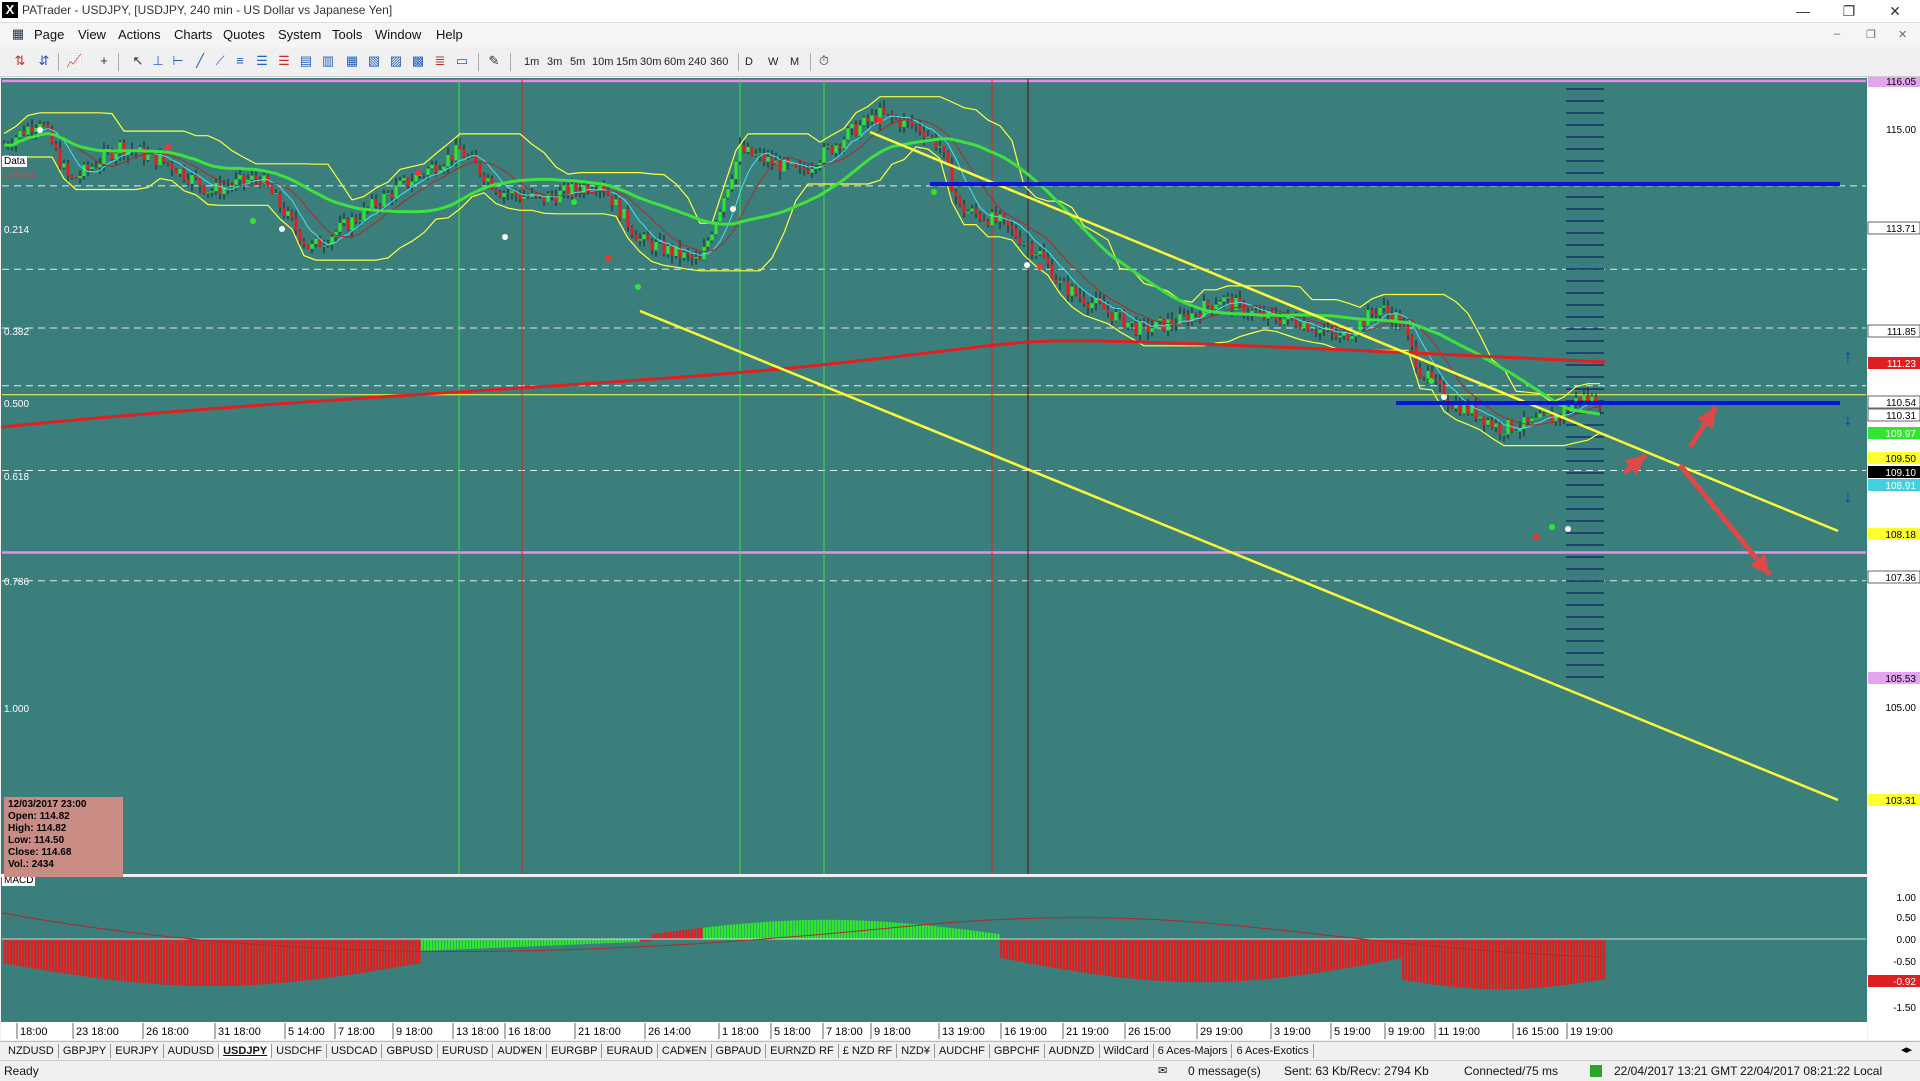 The image size is (1920, 1081). What do you see at coordinates (520, 1051) in the screenshot?
I see `tab-aud-en: AUD¥EN` at bounding box center [520, 1051].